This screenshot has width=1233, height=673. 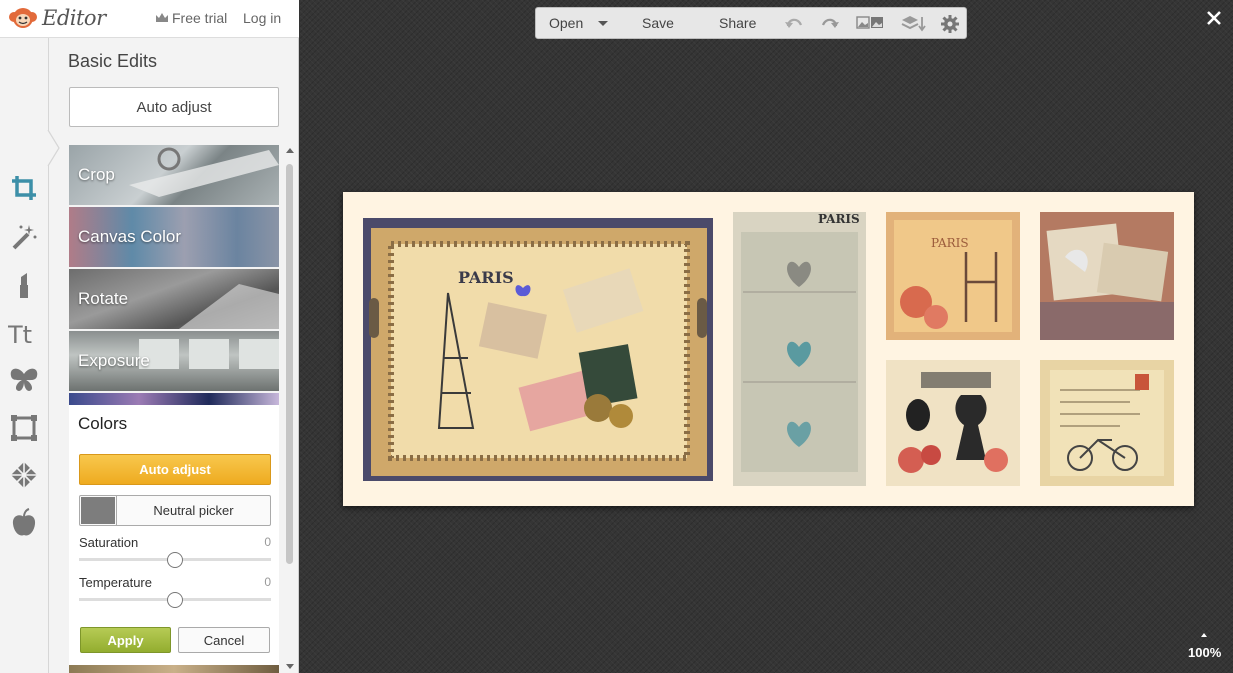 What do you see at coordinates (20, 334) in the screenshot?
I see `svg-text: Tt` at bounding box center [20, 334].